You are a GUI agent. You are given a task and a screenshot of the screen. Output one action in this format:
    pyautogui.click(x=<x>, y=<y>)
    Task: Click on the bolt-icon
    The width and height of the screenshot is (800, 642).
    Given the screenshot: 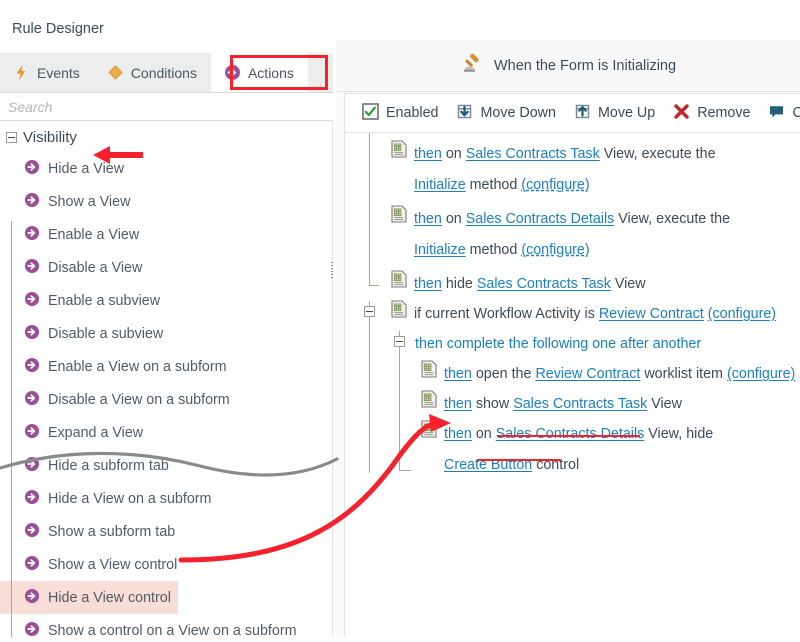 What is the action you would take?
    pyautogui.click(x=21, y=72)
    